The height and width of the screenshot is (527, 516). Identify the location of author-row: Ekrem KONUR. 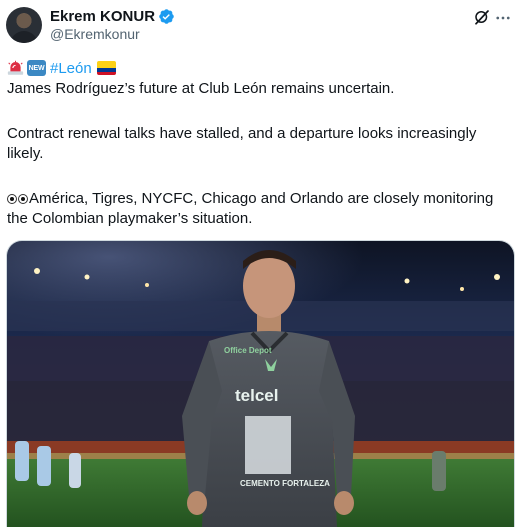
(112, 16).